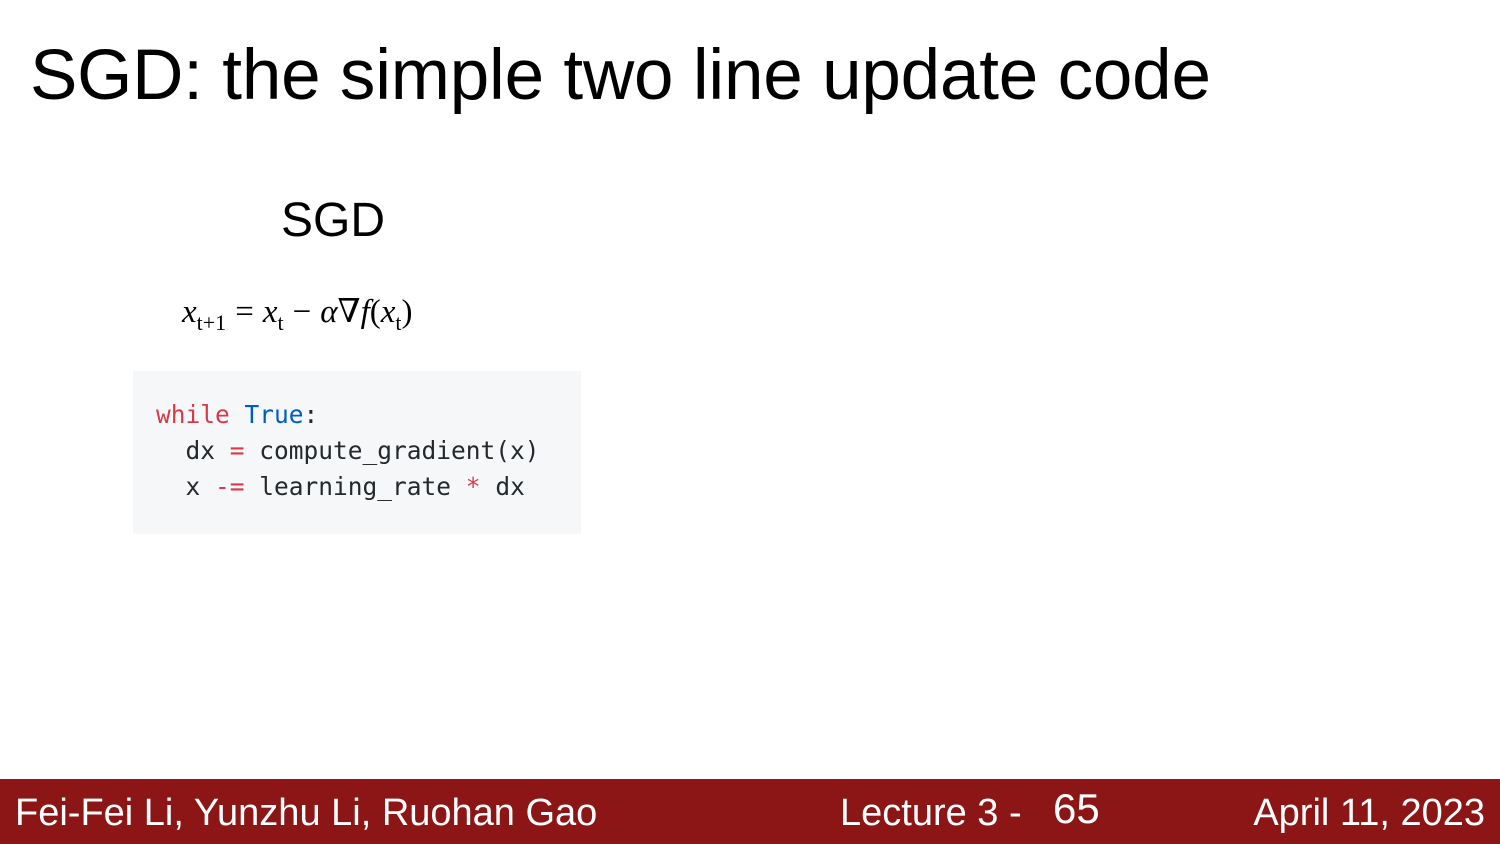  What do you see at coordinates (620, 75) in the screenshot?
I see `slide-title: SGD: the simple two line update code` at bounding box center [620, 75].